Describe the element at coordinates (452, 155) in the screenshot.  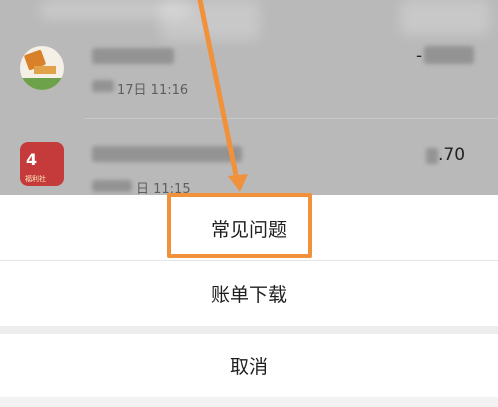
I see `transaction-amount: .70` at that location.